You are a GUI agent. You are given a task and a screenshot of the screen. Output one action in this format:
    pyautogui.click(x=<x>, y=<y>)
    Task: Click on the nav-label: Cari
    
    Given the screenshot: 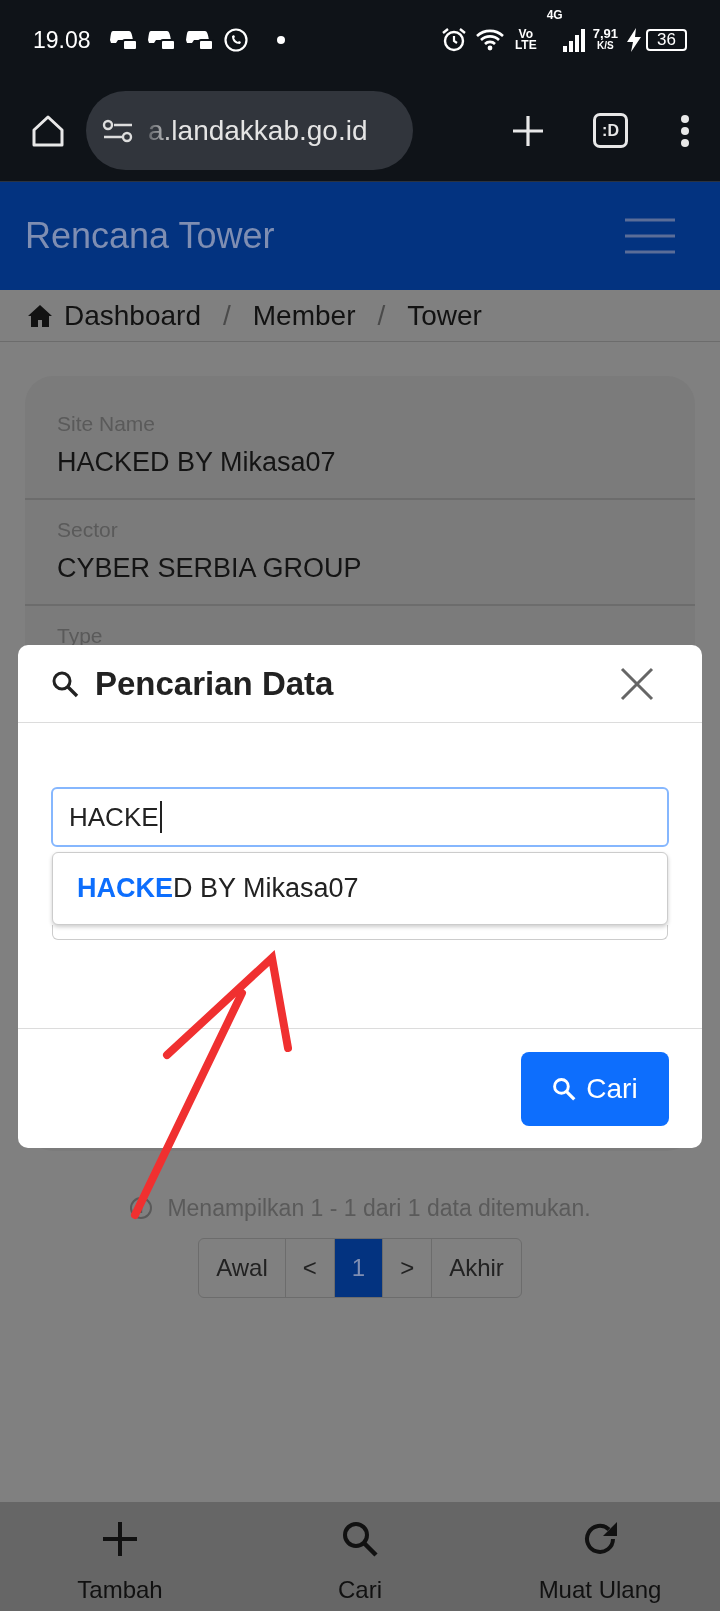 What is the action you would take?
    pyautogui.click(x=360, y=1590)
    